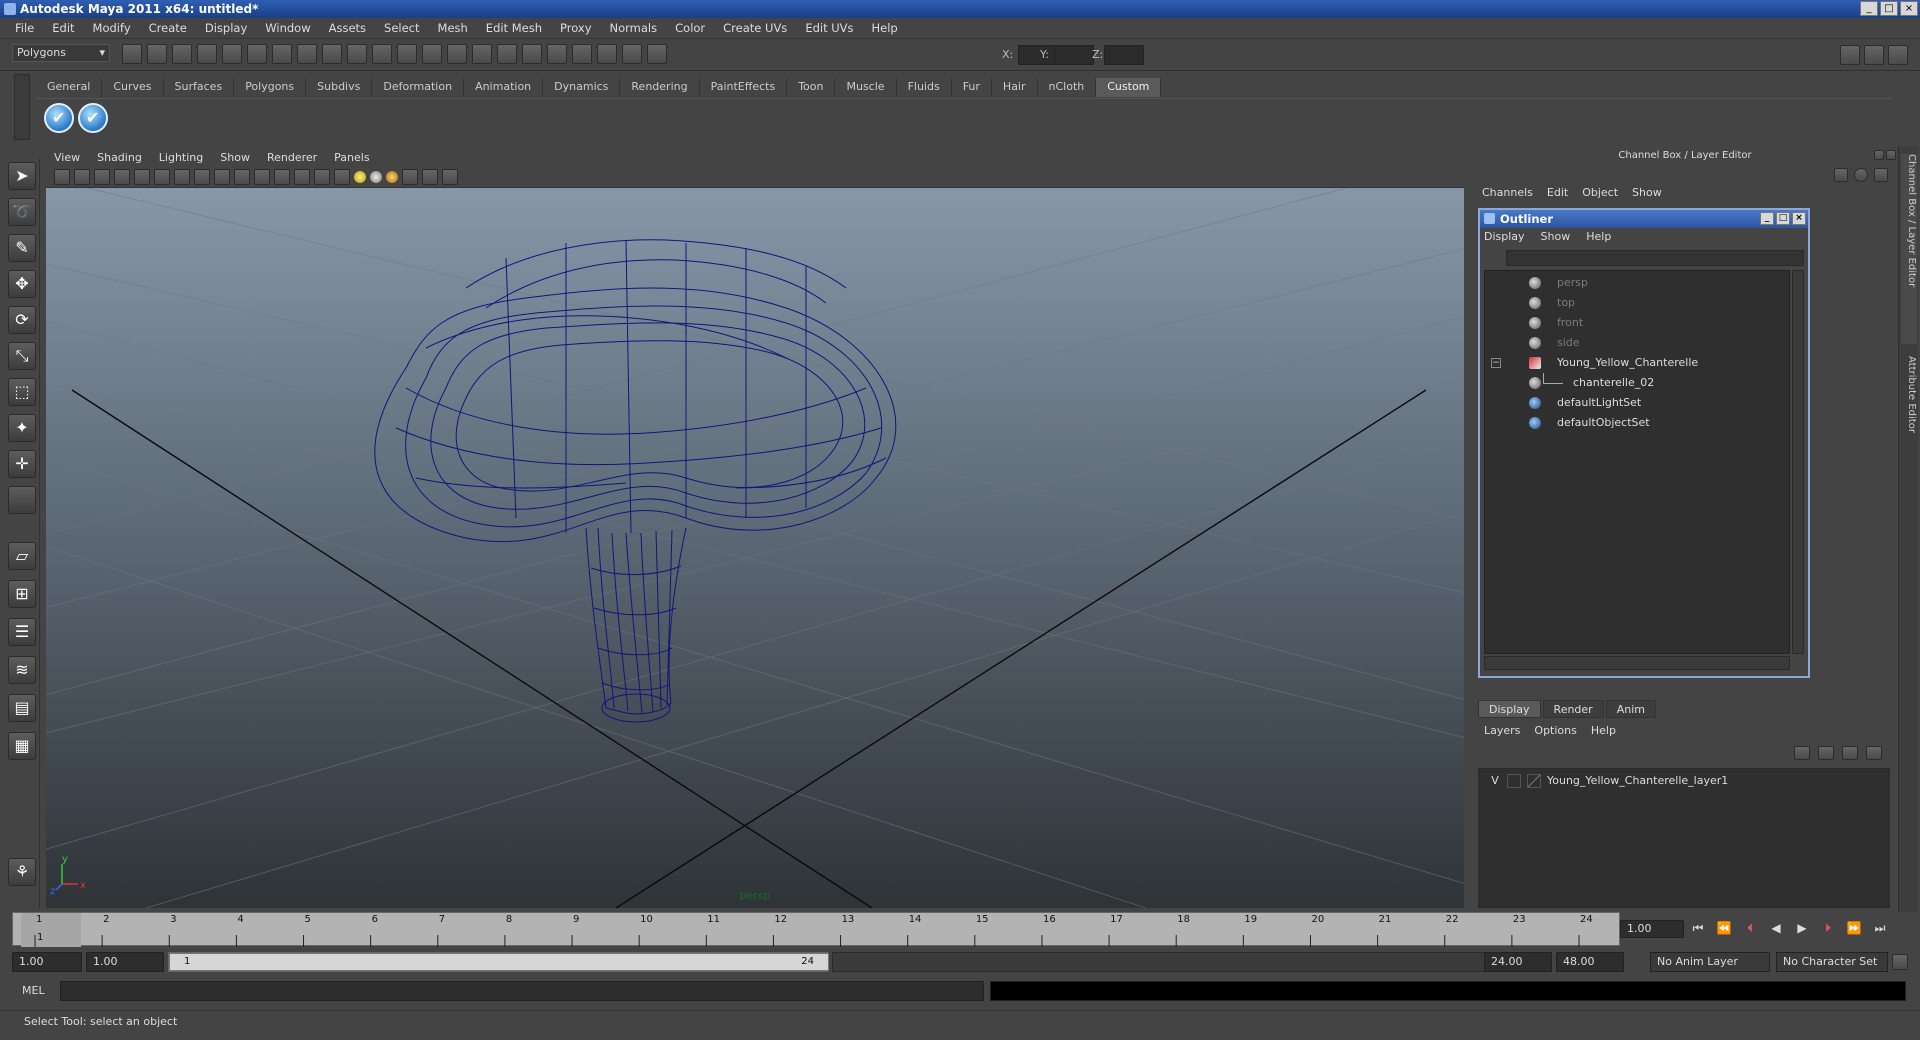 Image resolution: width=1920 pixels, height=1040 pixels. Describe the element at coordinates (122, 177) in the screenshot. I see `image-plane-icon` at that location.